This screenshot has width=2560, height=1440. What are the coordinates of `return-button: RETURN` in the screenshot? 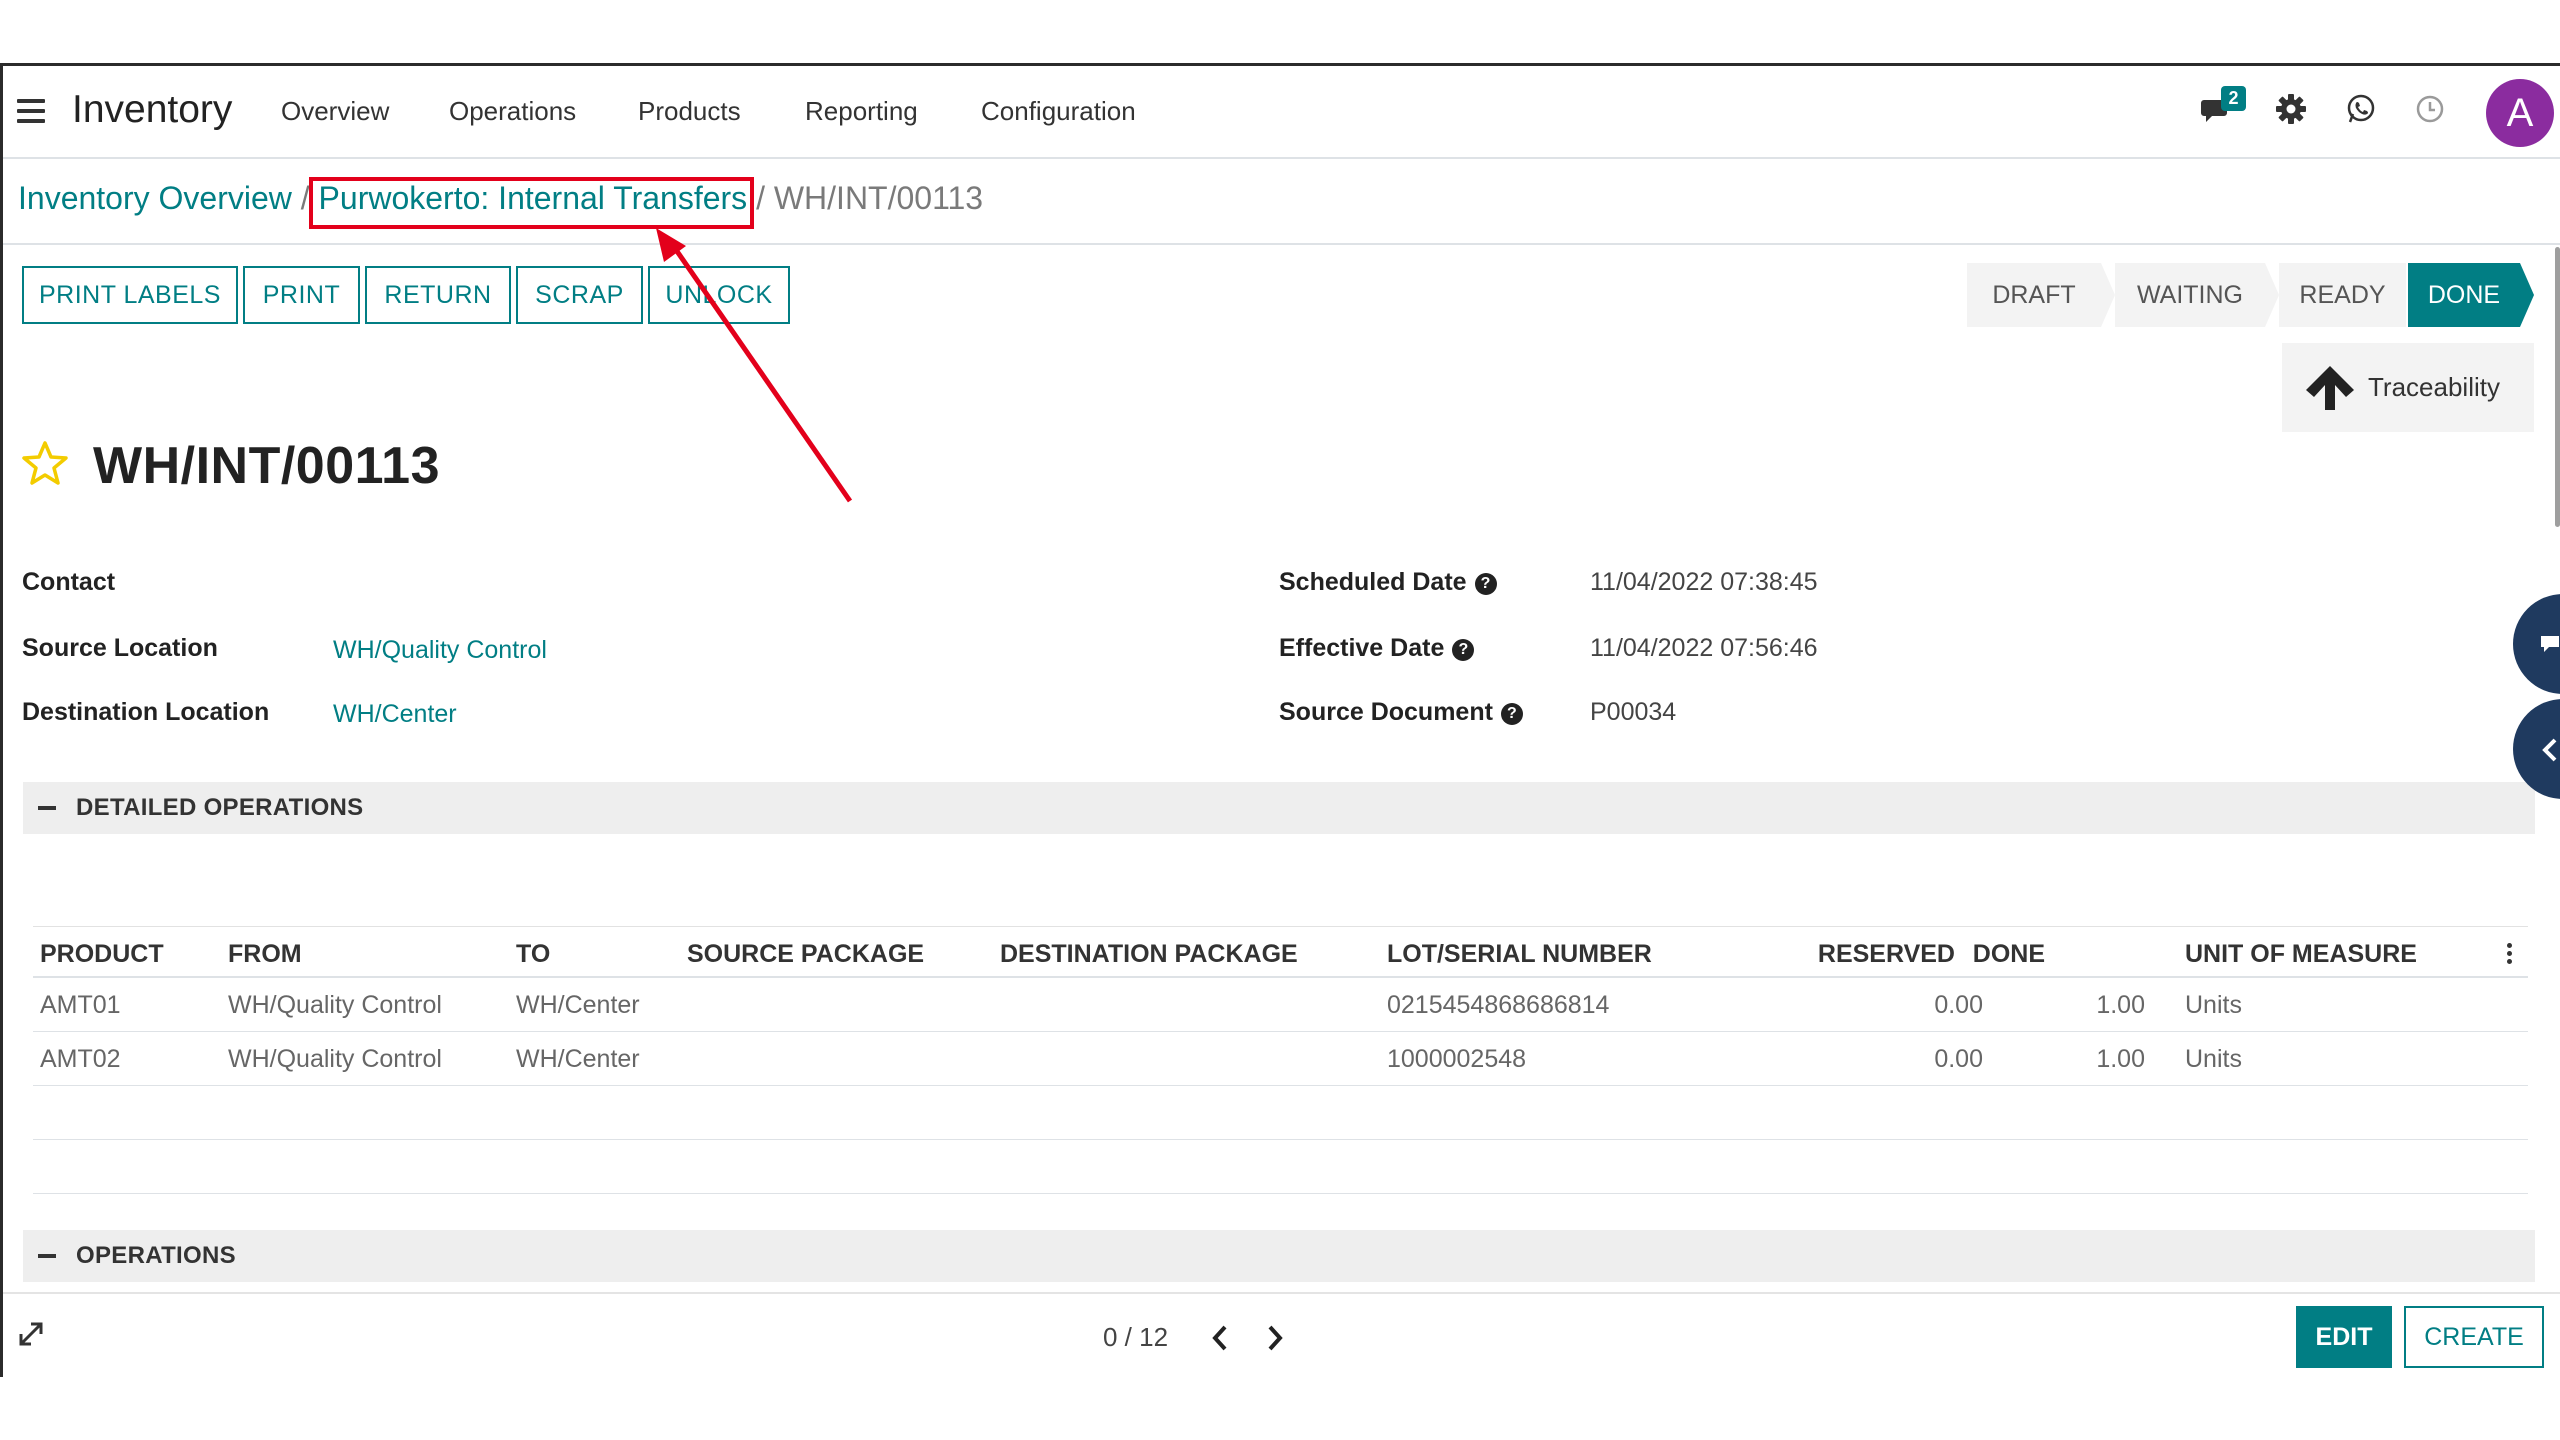 It's located at (438, 295).